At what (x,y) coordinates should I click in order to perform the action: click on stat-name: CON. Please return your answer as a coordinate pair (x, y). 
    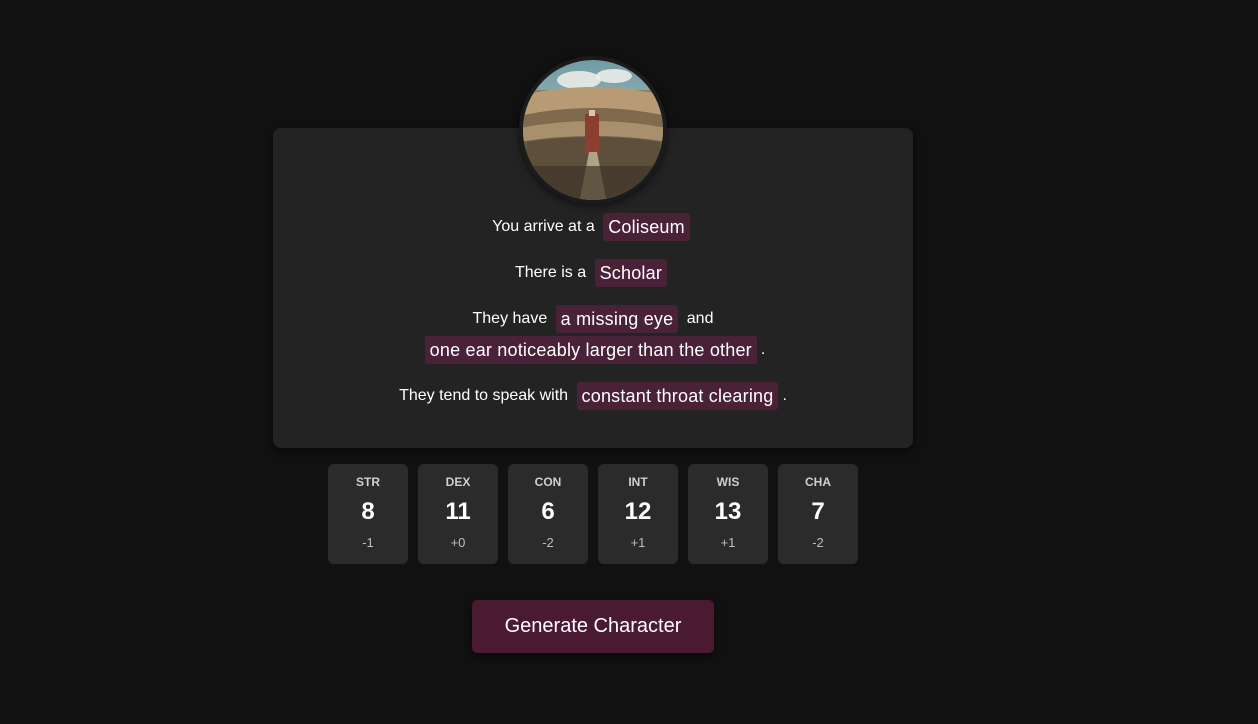
    Looking at the image, I should click on (548, 482).